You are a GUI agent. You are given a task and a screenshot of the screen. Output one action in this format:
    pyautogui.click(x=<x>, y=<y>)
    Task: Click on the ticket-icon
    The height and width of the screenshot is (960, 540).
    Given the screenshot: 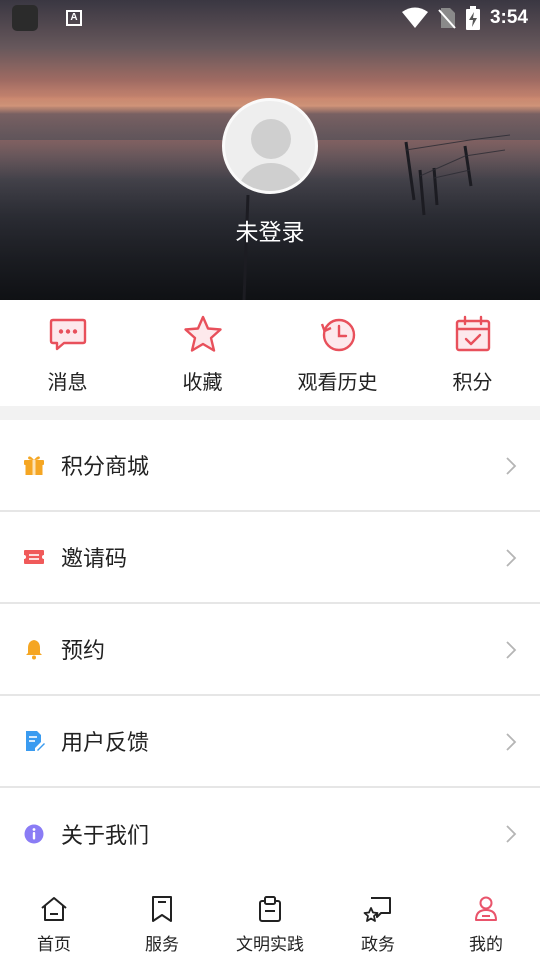 What is the action you would take?
    pyautogui.click(x=34, y=557)
    